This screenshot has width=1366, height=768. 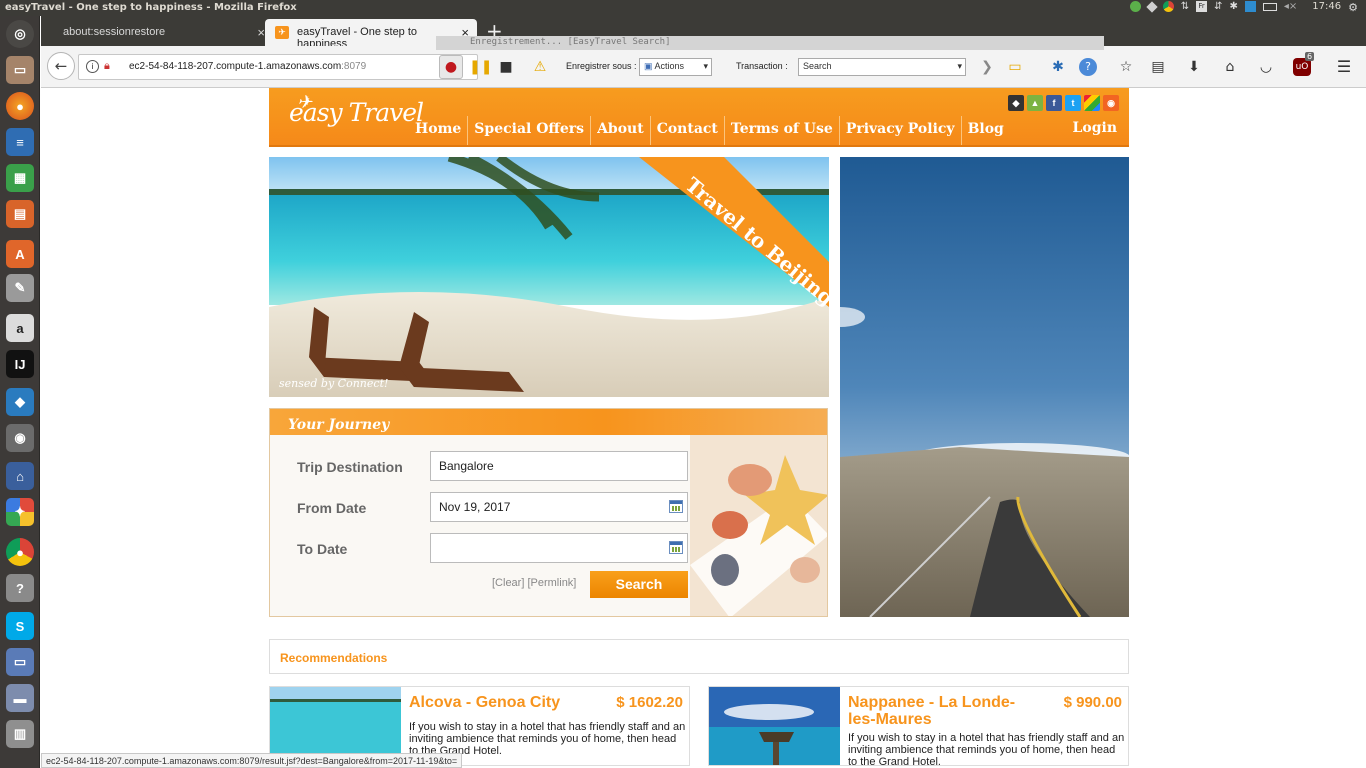 What do you see at coordinates (1344, 67) in the screenshot?
I see `menu-icon: ☰` at bounding box center [1344, 67].